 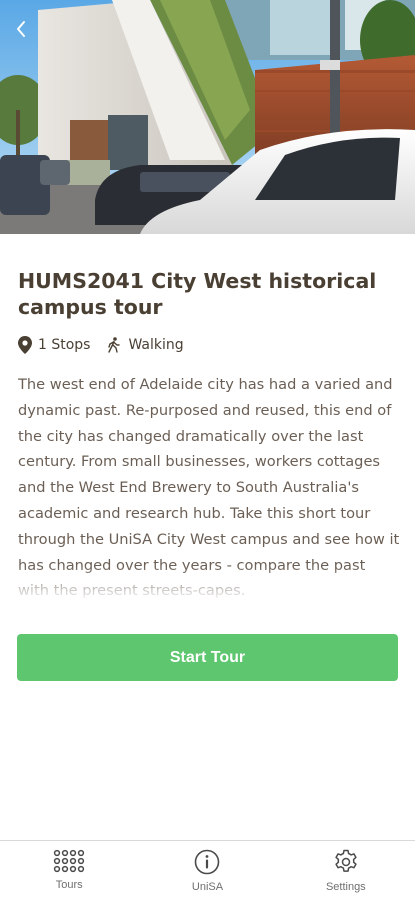 I want to click on grid-icon, so click(x=69, y=861).